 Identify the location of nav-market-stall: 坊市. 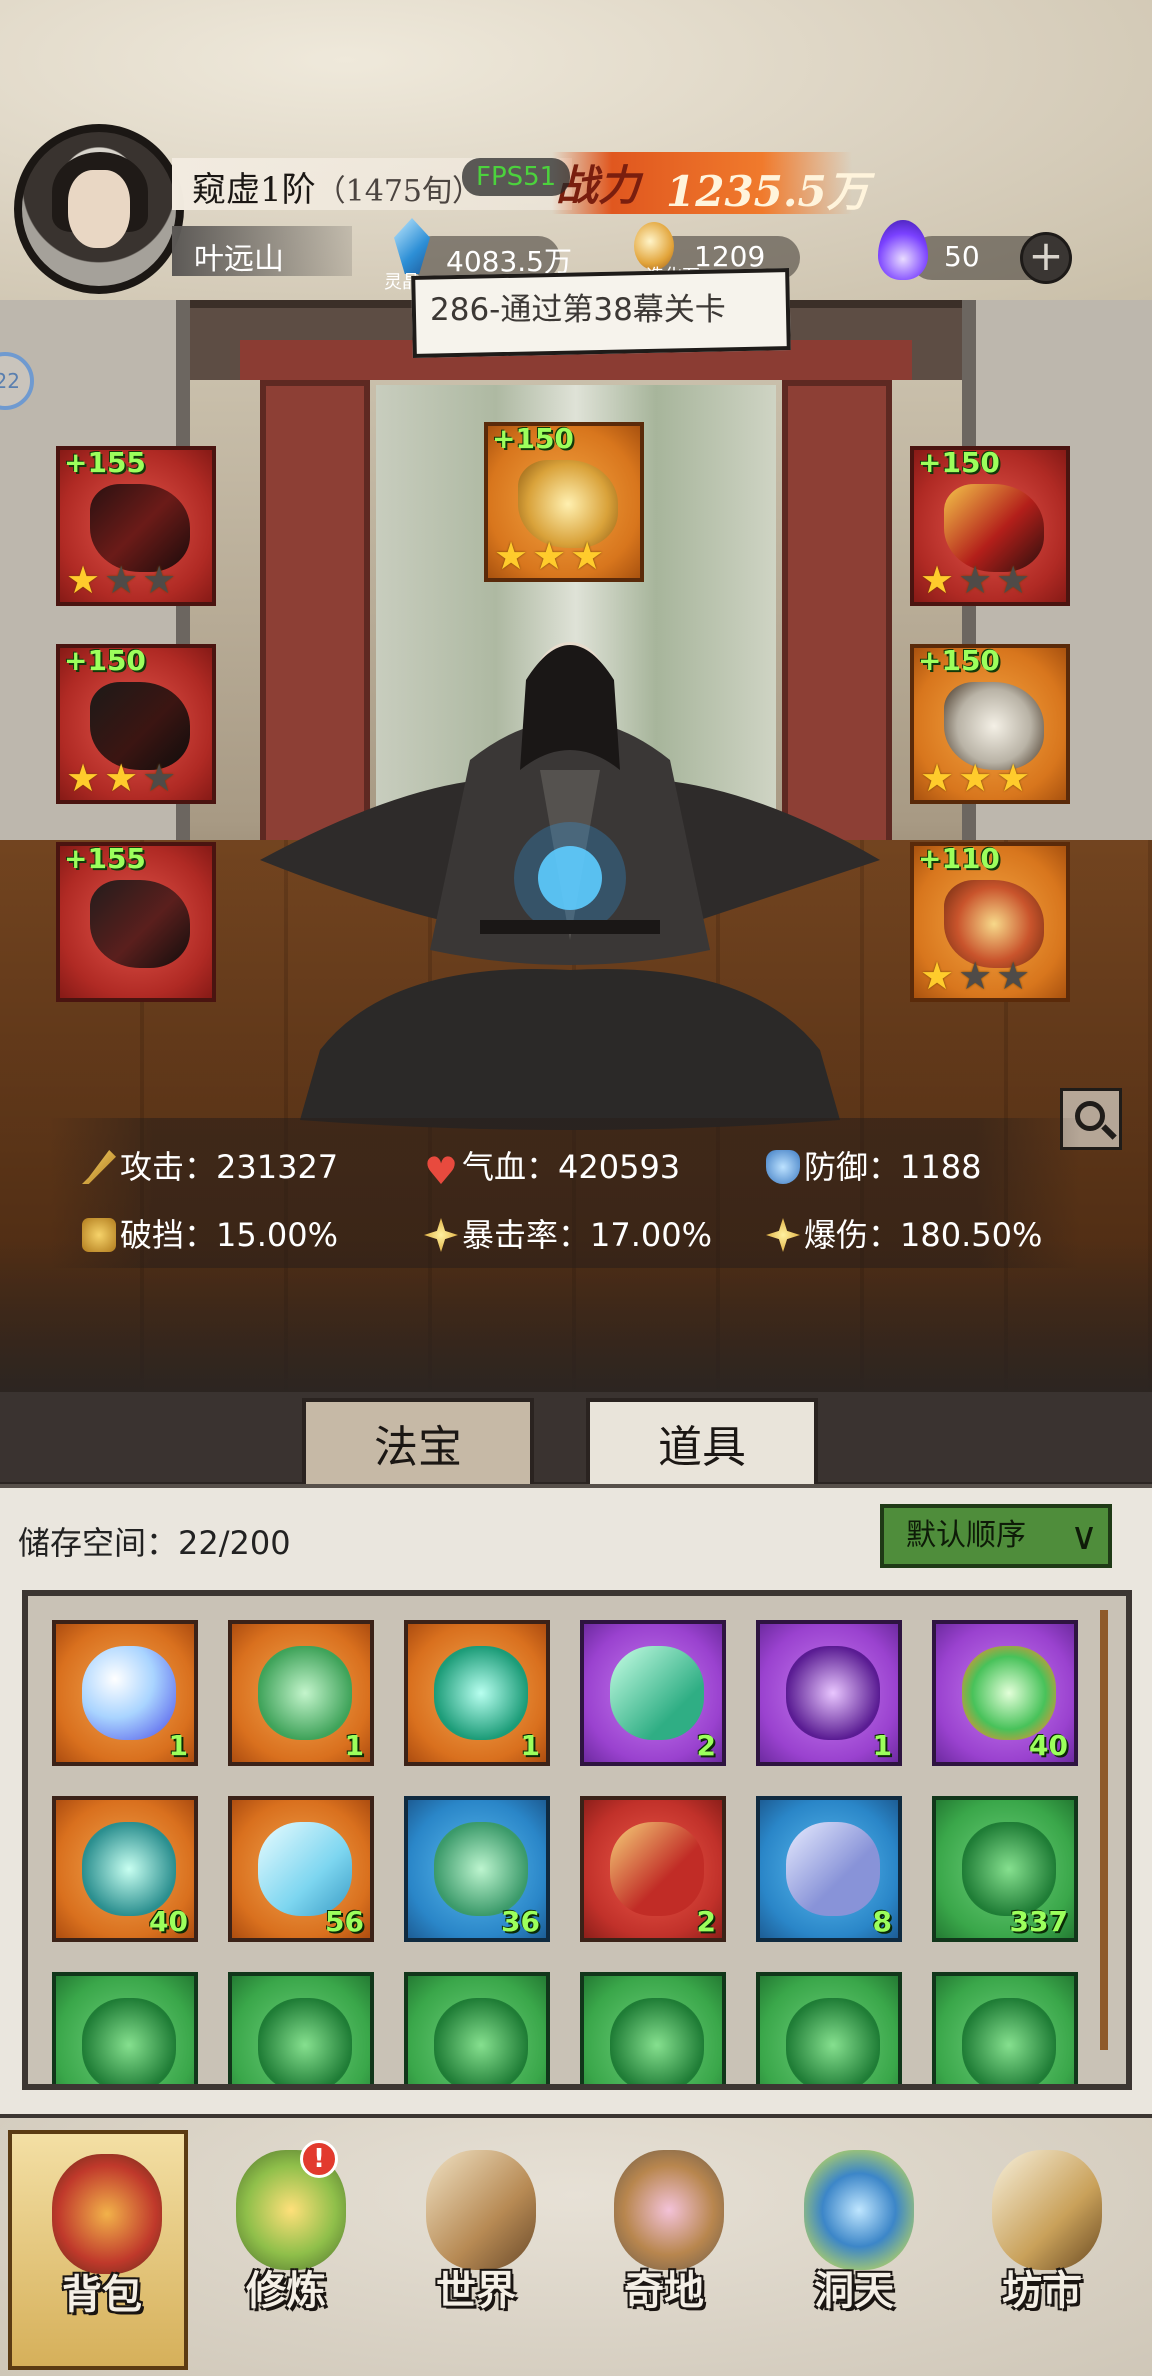
(1042, 2250).